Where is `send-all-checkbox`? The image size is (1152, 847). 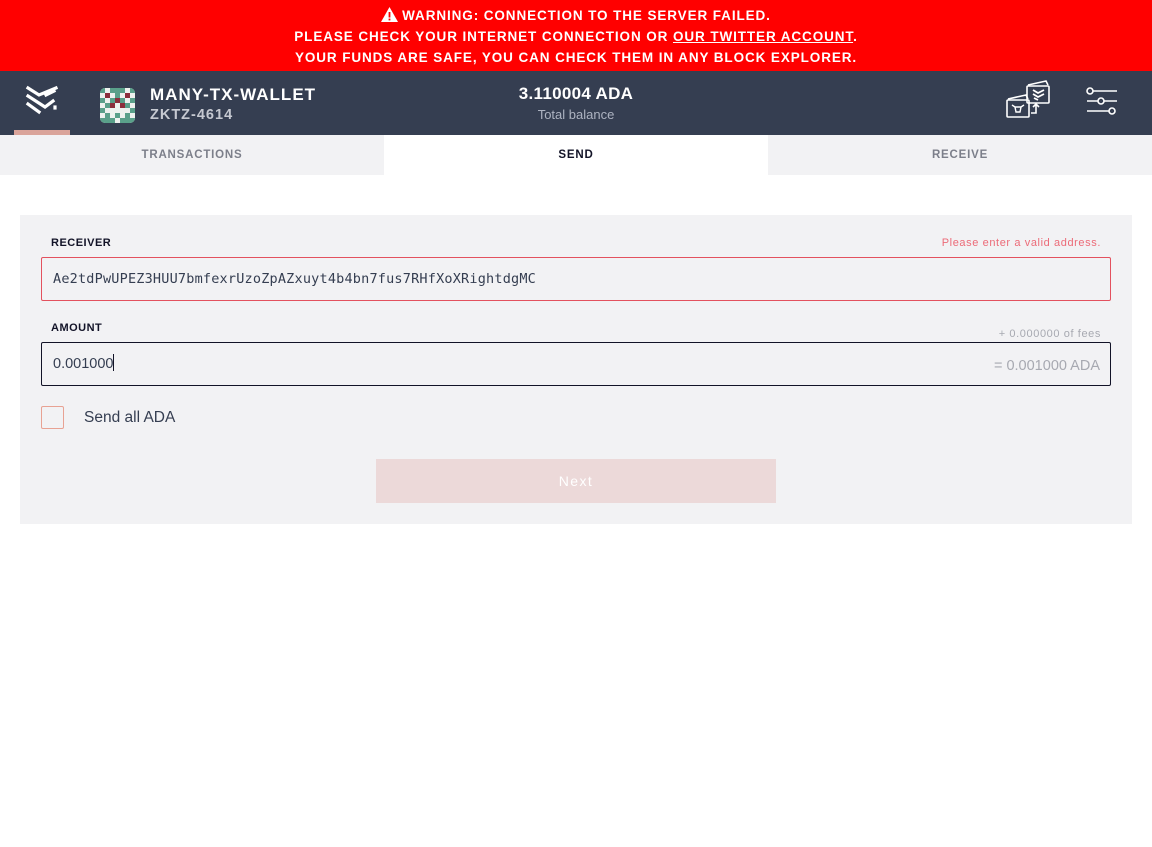
send-all-checkbox is located at coordinates (52, 417).